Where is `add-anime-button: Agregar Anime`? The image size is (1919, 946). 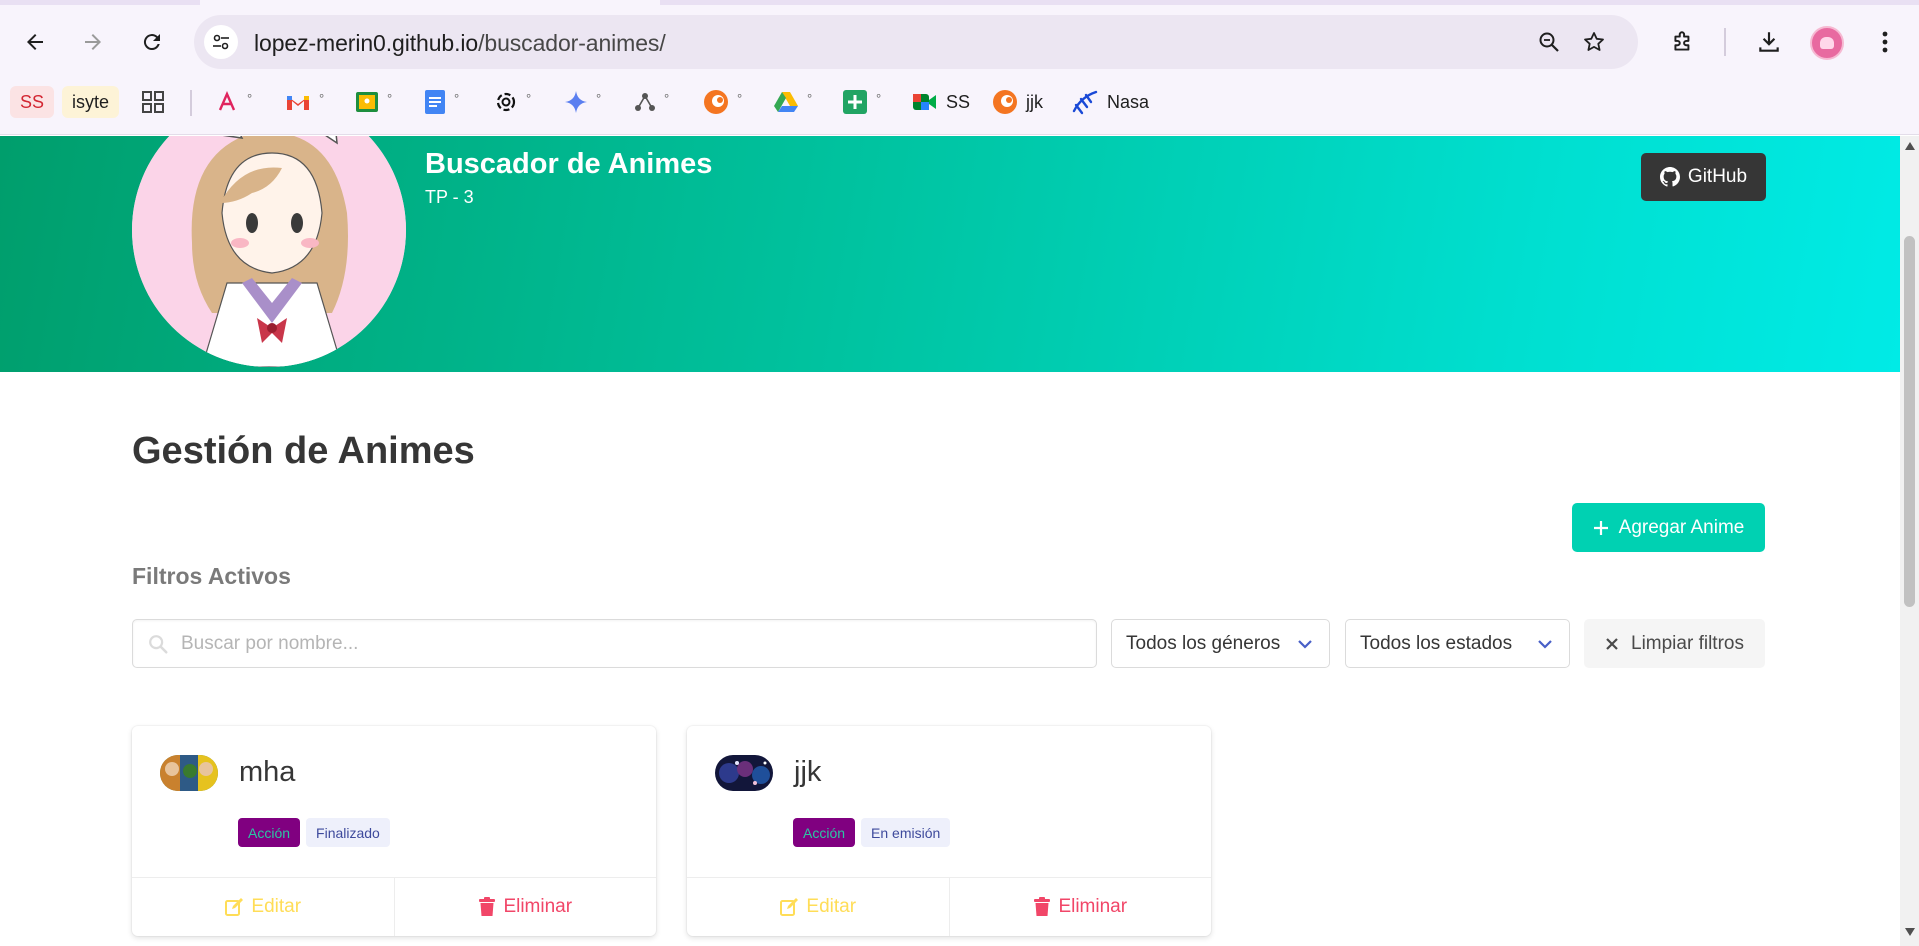 add-anime-button: Agregar Anime is located at coordinates (1668, 527).